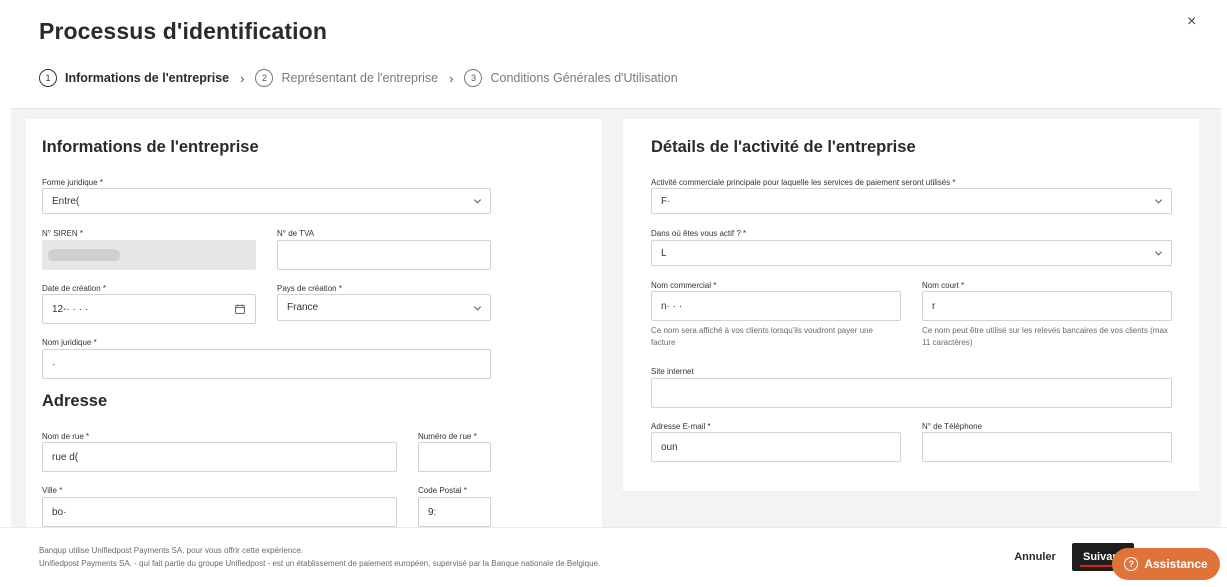 The width and height of the screenshot is (1227, 587). Describe the element at coordinates (219, 457) in the screenshot. I see `street-name-input: rue d(` at that location.